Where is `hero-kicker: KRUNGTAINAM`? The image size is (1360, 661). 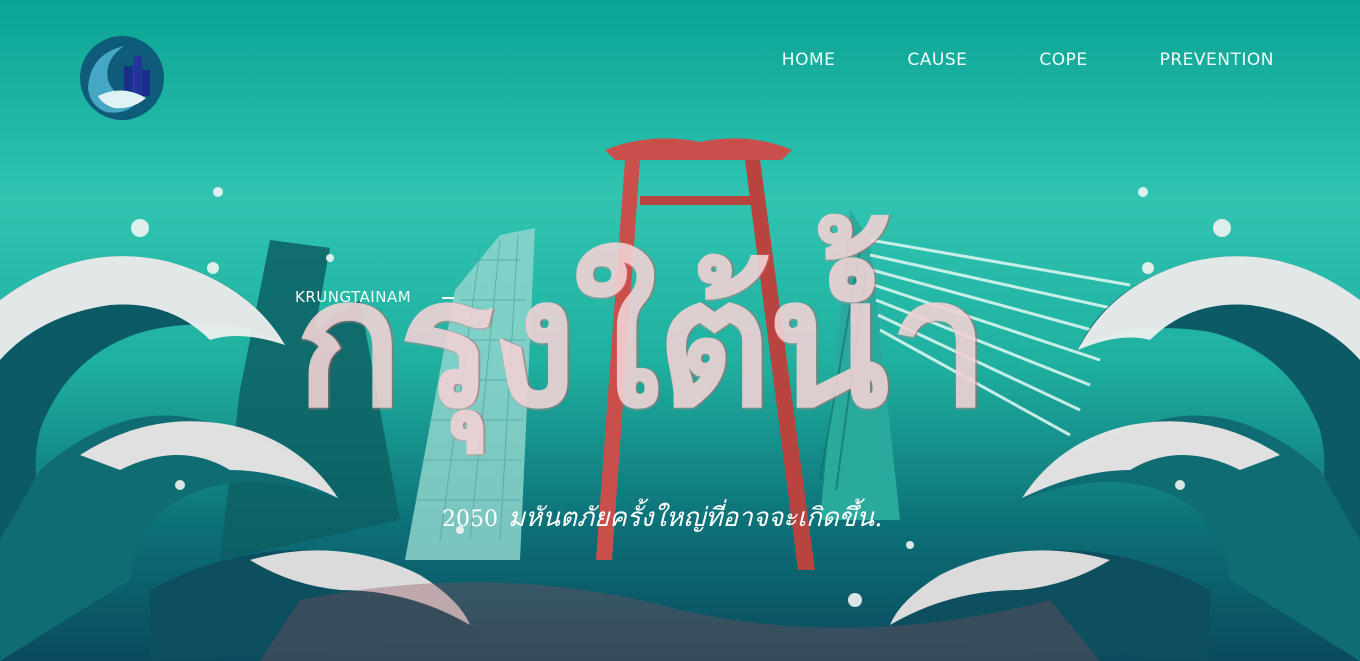
hero-kicker: KRUNGTAINAM is located at coordinates (353, 297).